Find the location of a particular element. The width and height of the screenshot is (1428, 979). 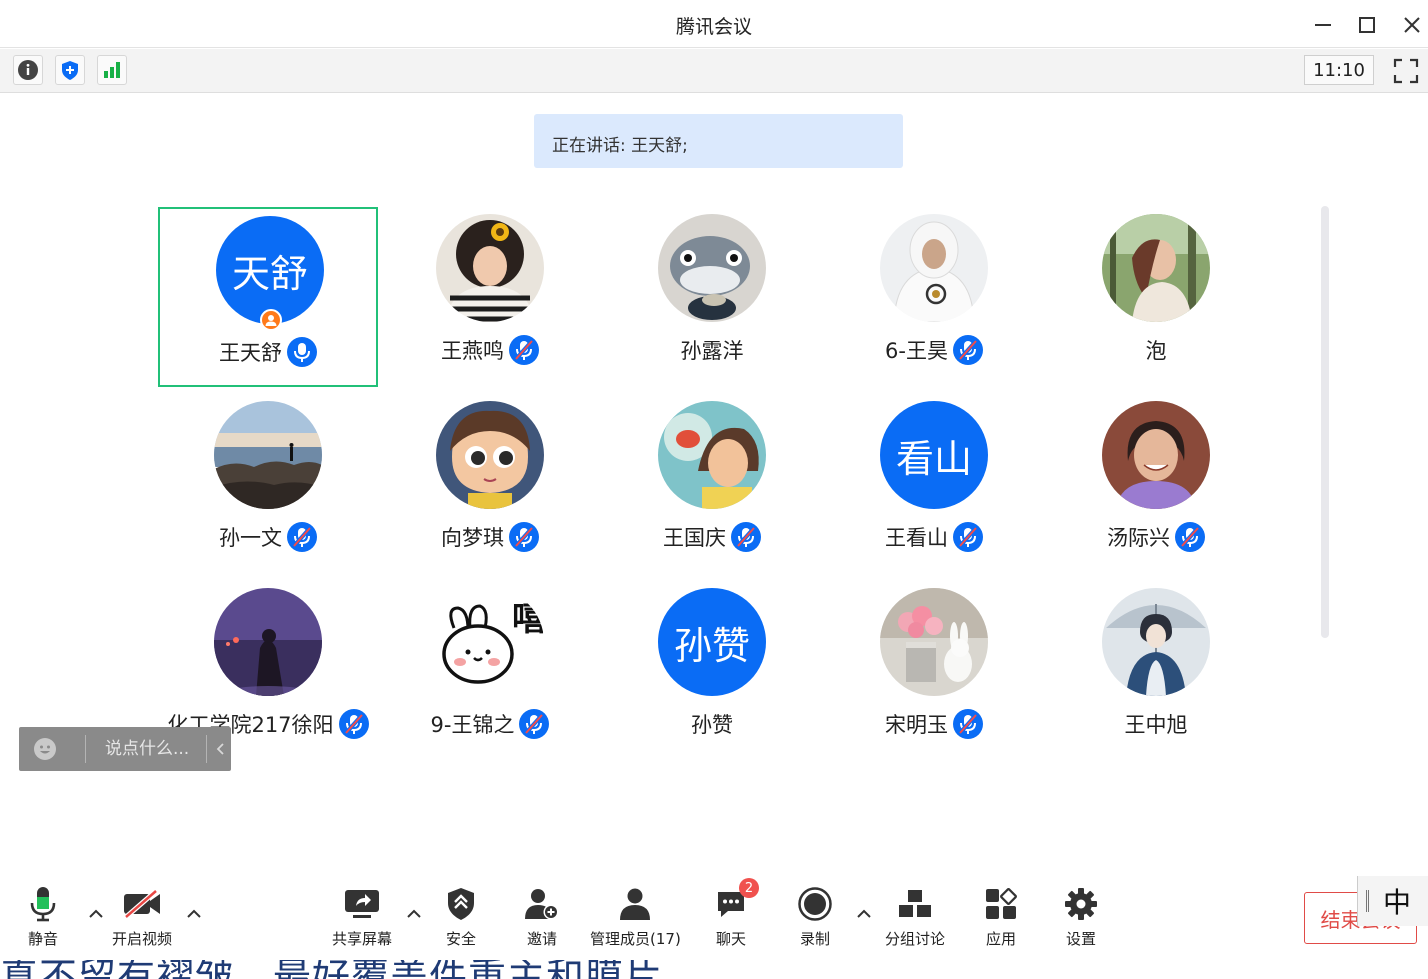

network-status-button is located at coordinates (112, 70).